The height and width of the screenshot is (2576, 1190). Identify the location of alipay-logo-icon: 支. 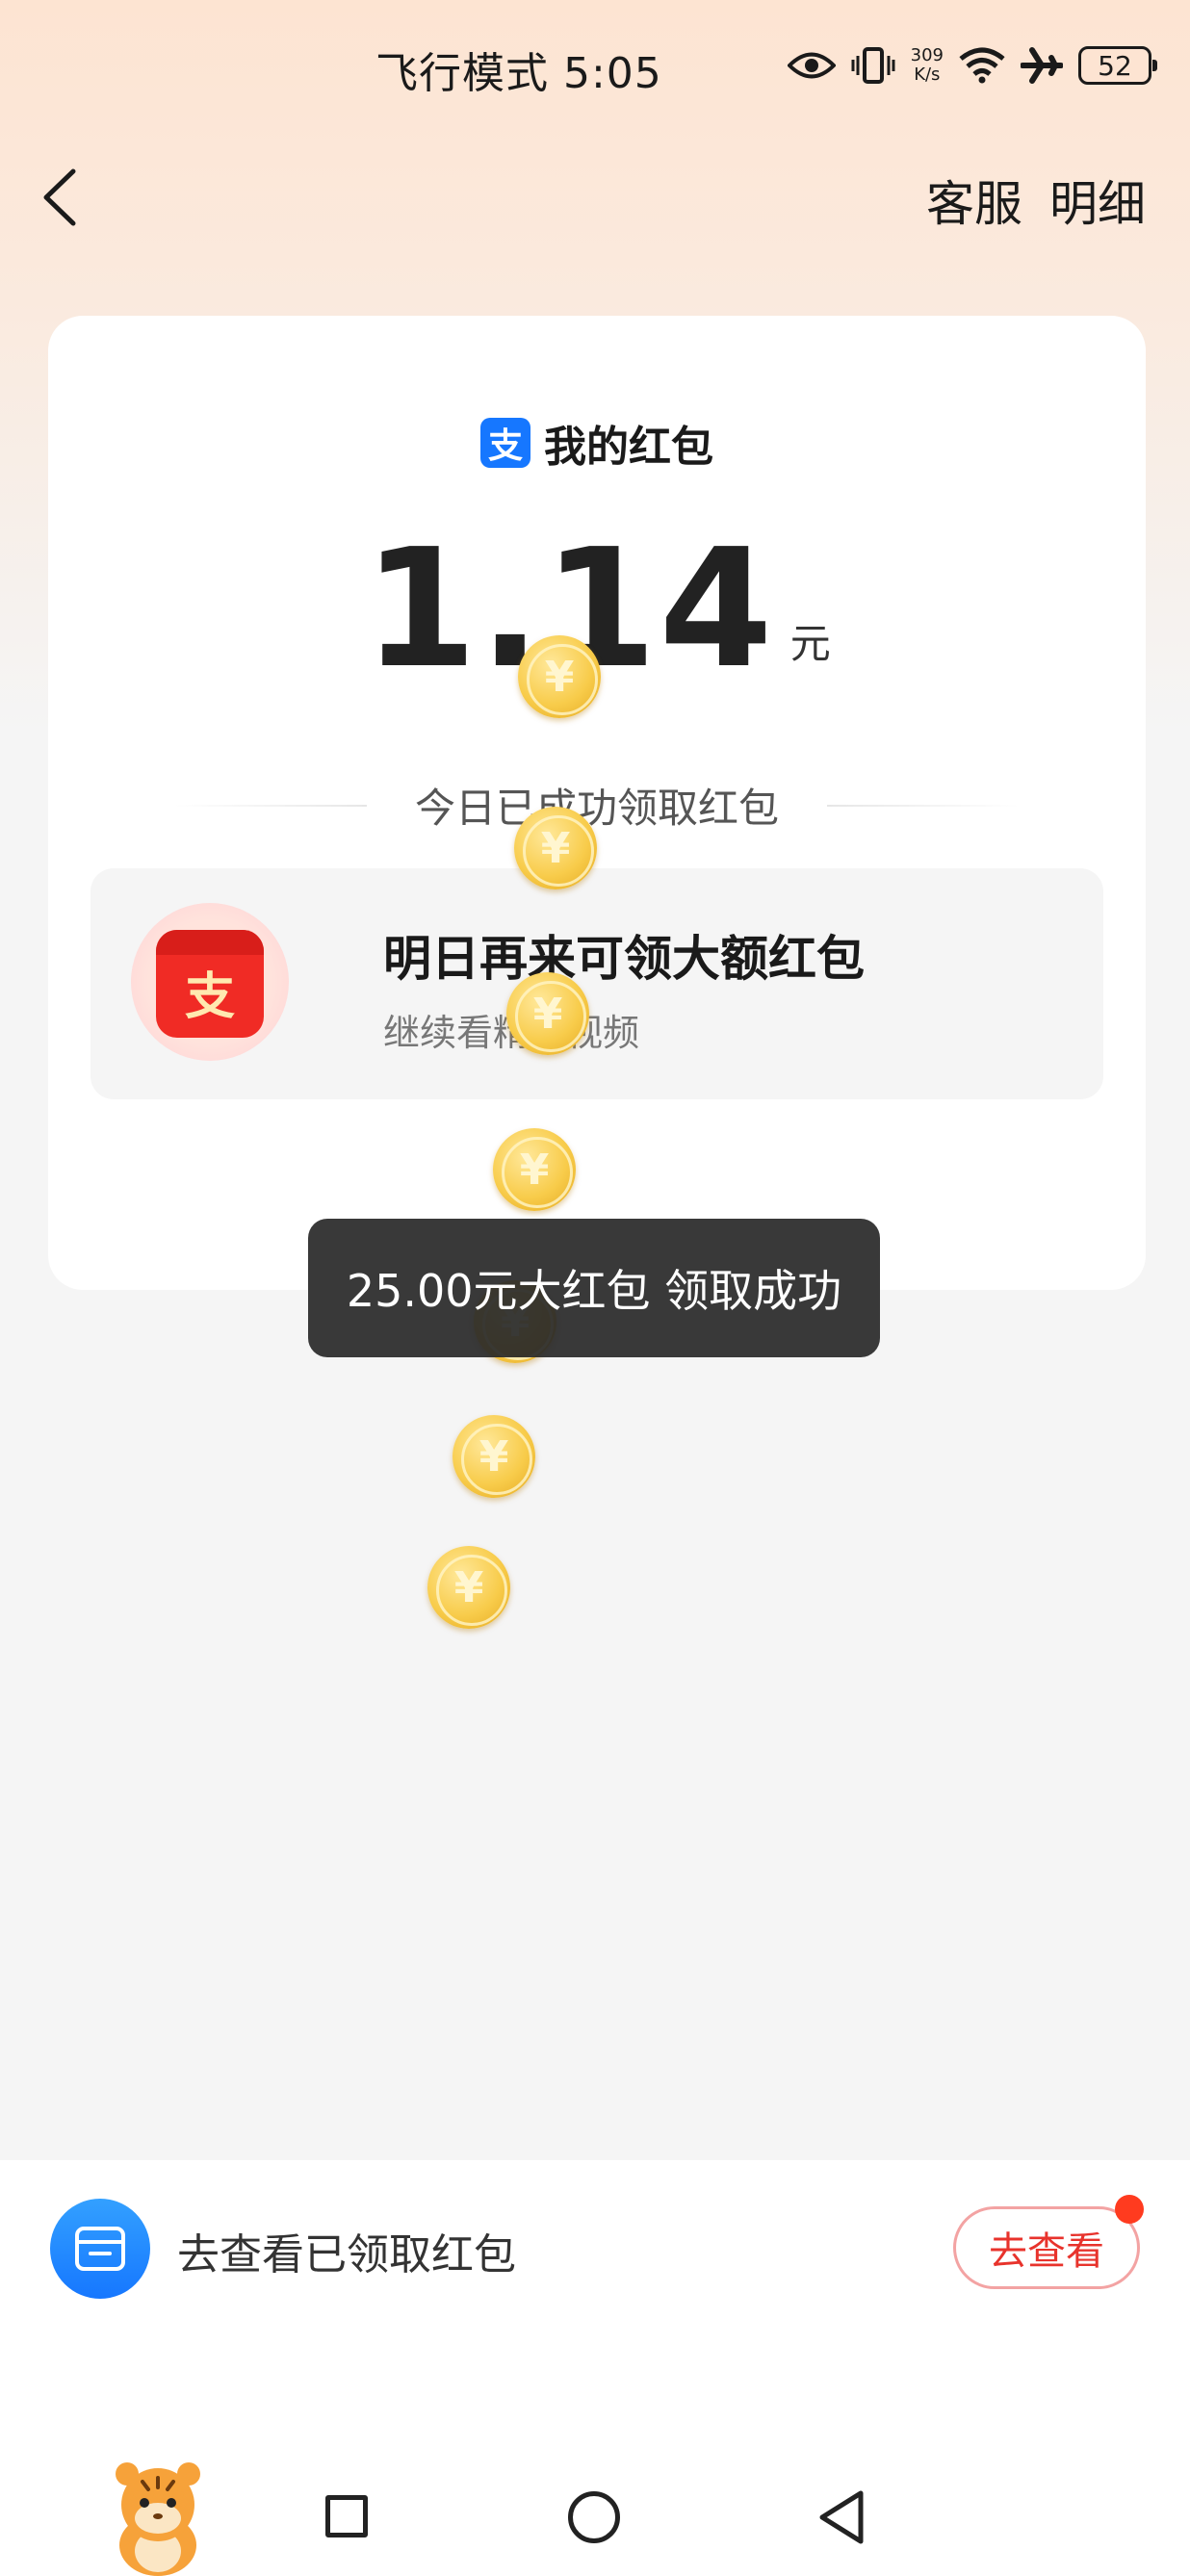
(505, 443).